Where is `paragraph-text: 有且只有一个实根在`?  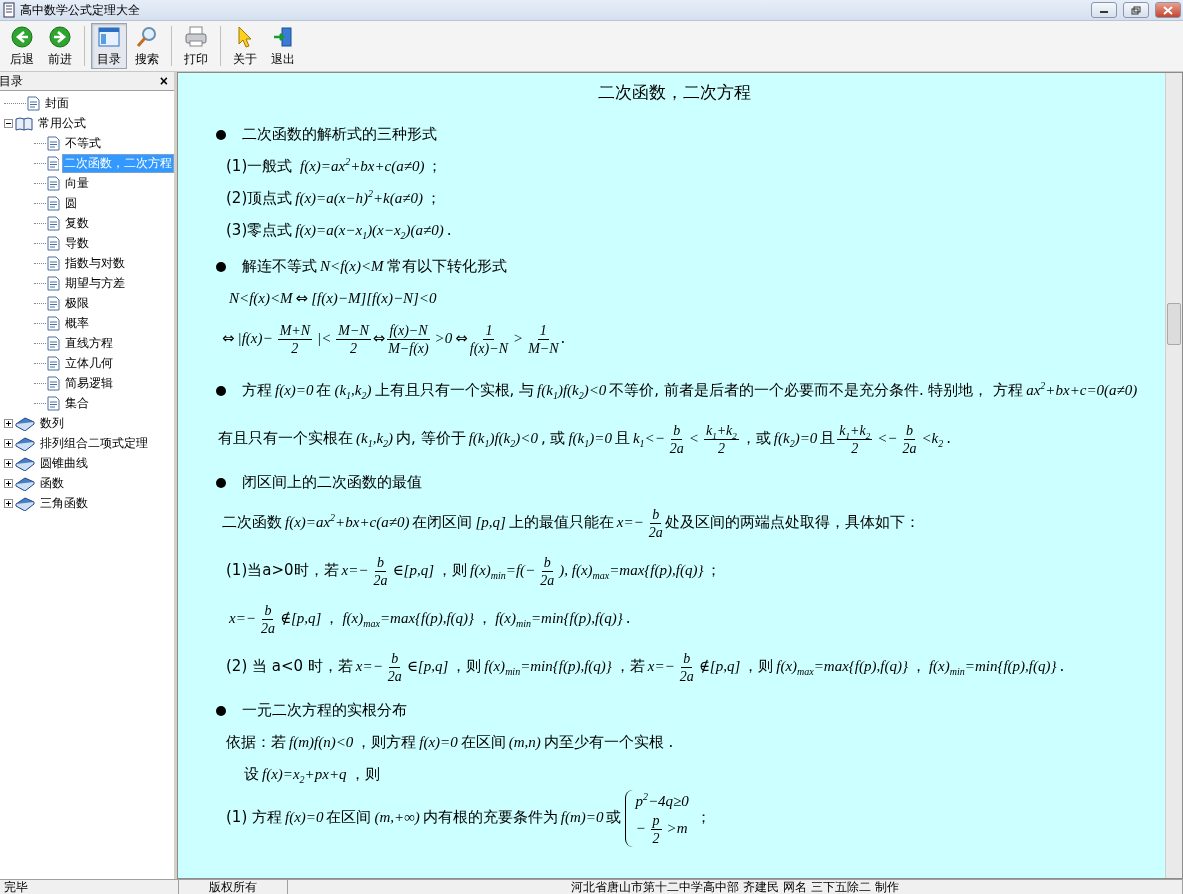 paragraph-text: 有且只有一个实根在 is located at coordinates (285, 438).